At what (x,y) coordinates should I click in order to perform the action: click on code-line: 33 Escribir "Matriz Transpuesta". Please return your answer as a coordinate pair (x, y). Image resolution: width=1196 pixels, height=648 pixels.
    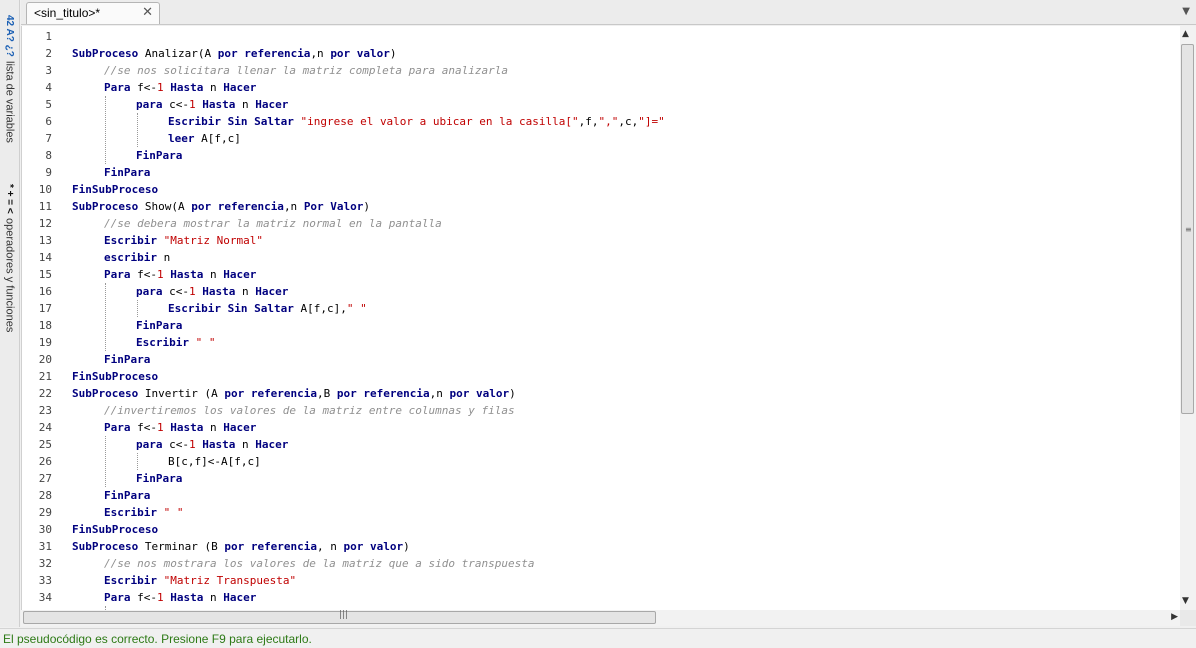
    Looking at the image, I should click on (597, 580).